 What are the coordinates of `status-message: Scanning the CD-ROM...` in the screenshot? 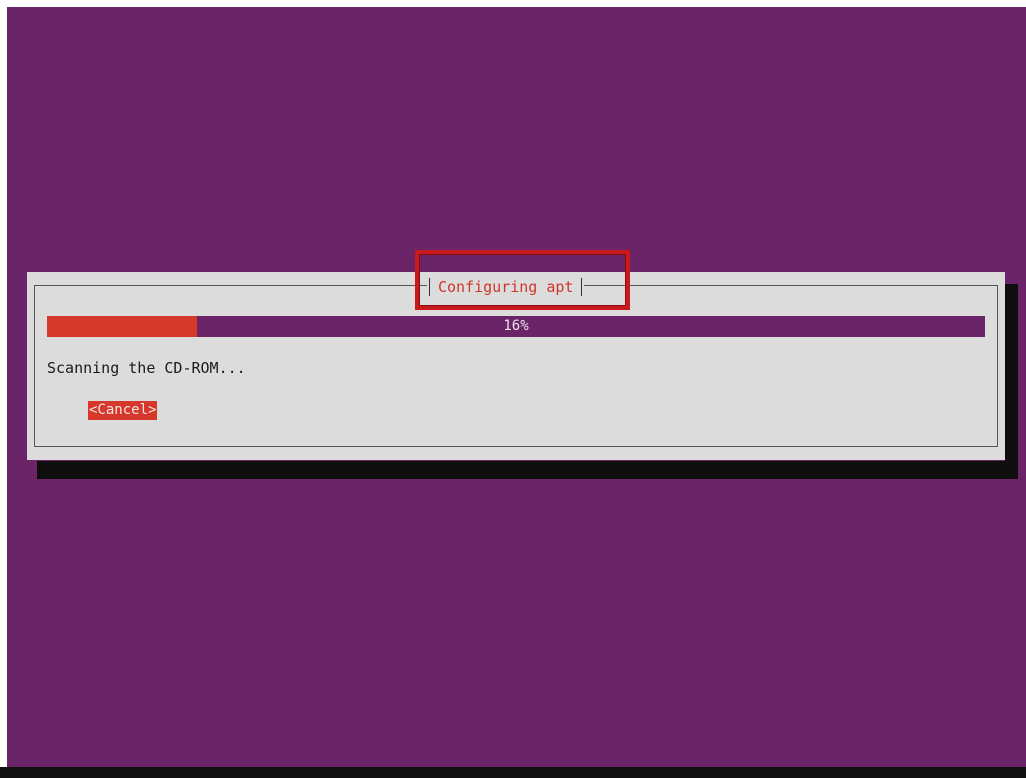 It's located at (146, 368).